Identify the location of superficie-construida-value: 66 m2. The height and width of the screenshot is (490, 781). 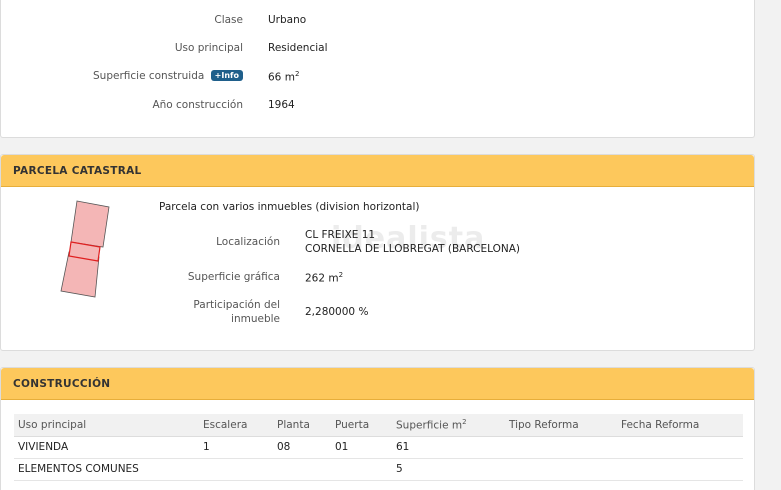
(283, 77).